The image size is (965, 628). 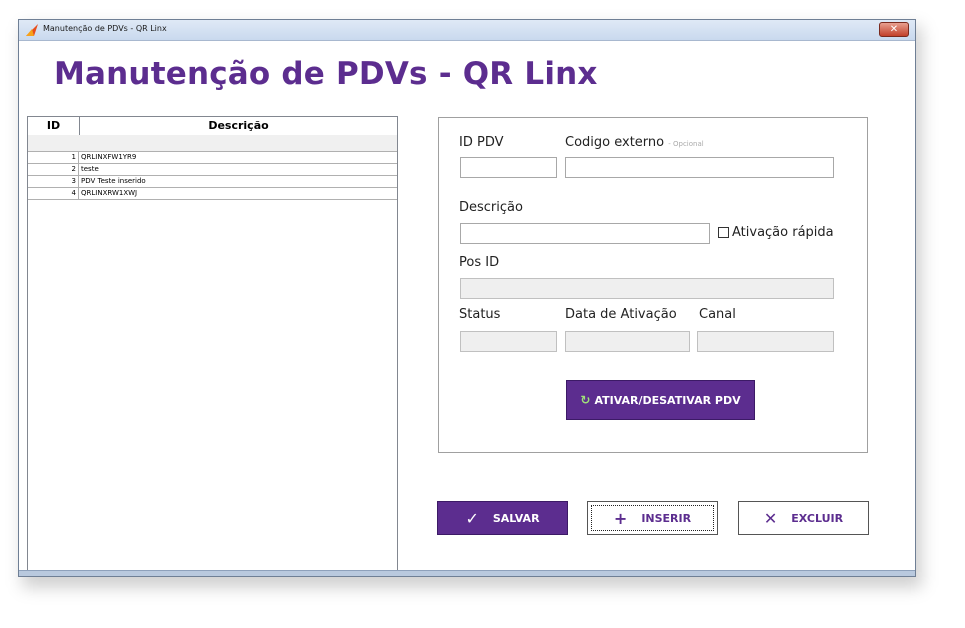 I want to click on window-title: Manutenção de PDVs - QR Linx, so click(x=105, y=28).